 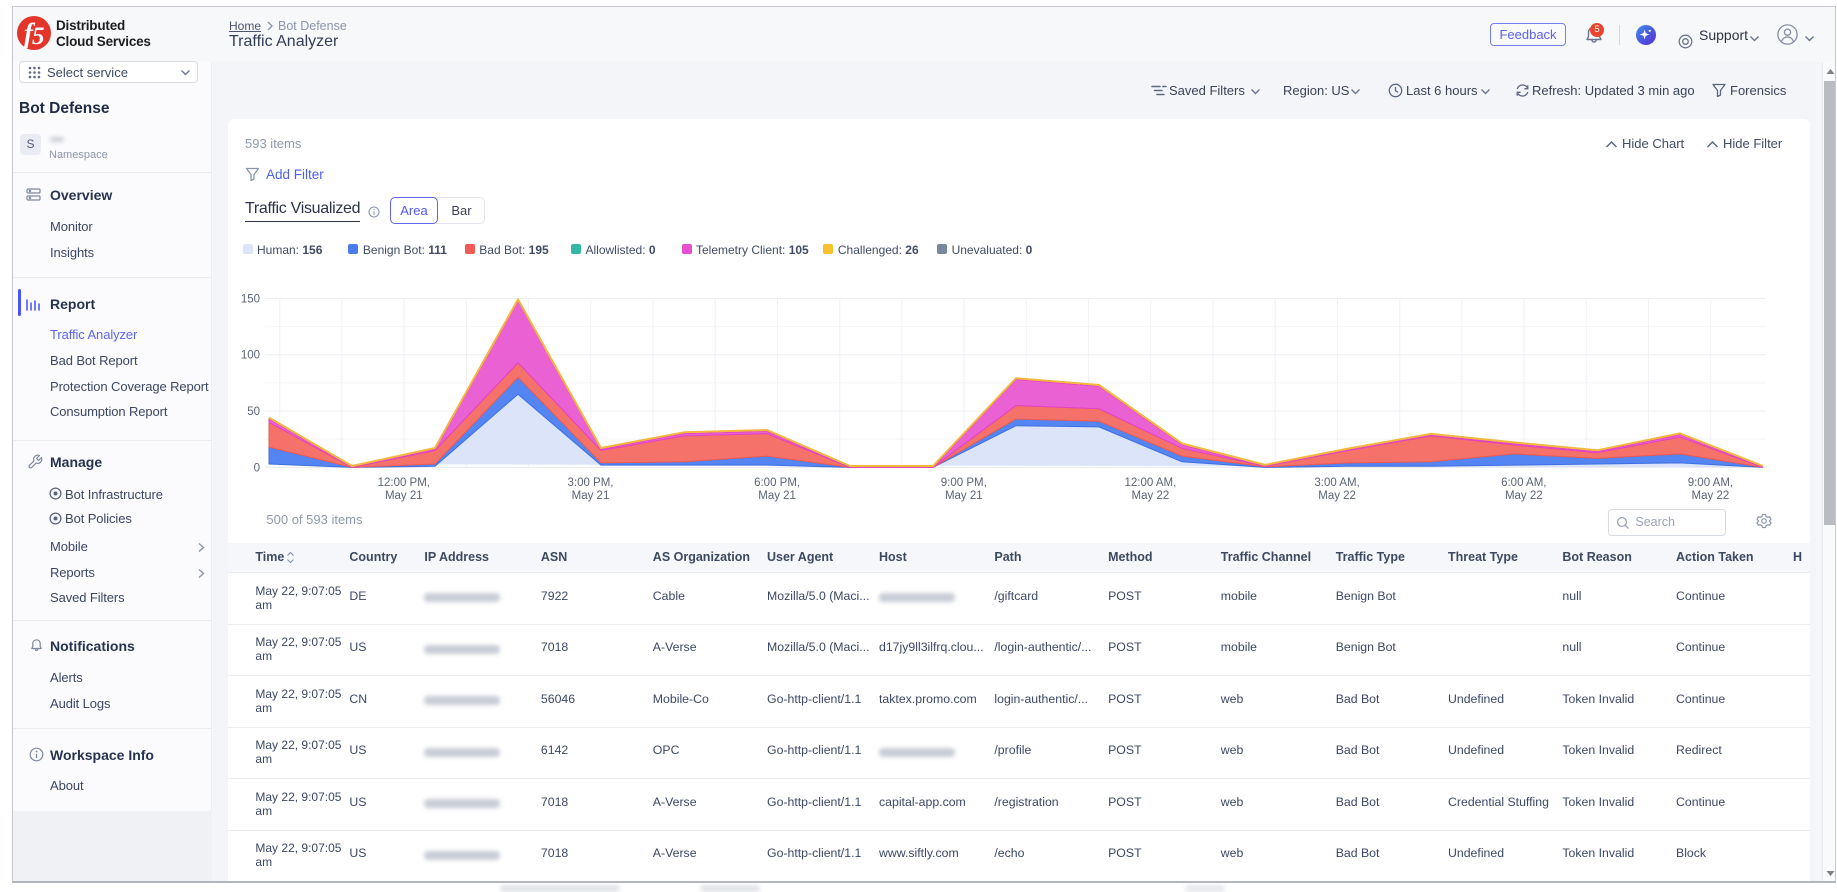 What do you see at coordinates (254, 412) in the screenshot?
I see `svg-text: 50` at bounding box center [254, 412].